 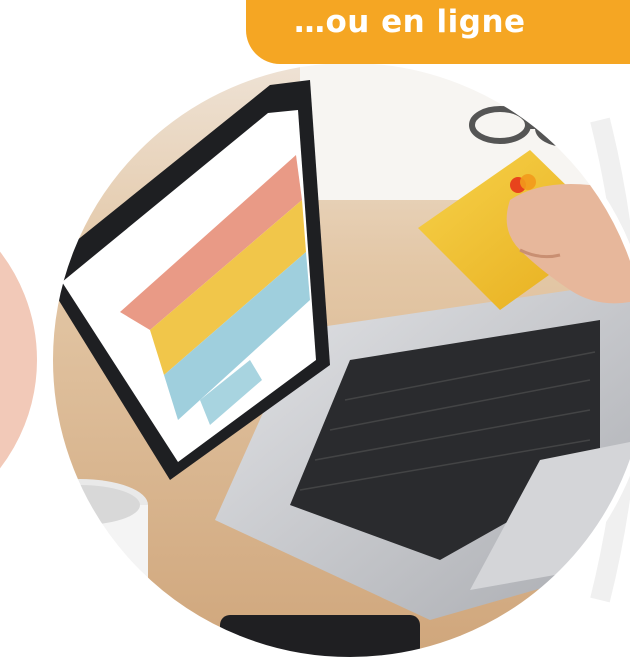 I want to click on banner: …ou en ligne, so click(x=438, y=32).